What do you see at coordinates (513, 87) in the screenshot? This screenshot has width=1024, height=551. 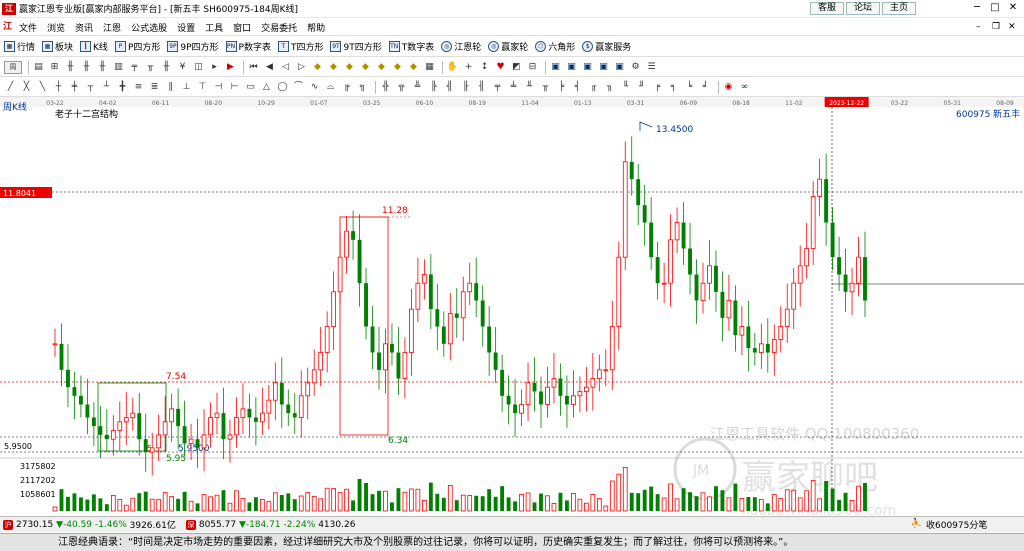 I see `line-tool-icon: ╧` at bounding box center [513, 87].